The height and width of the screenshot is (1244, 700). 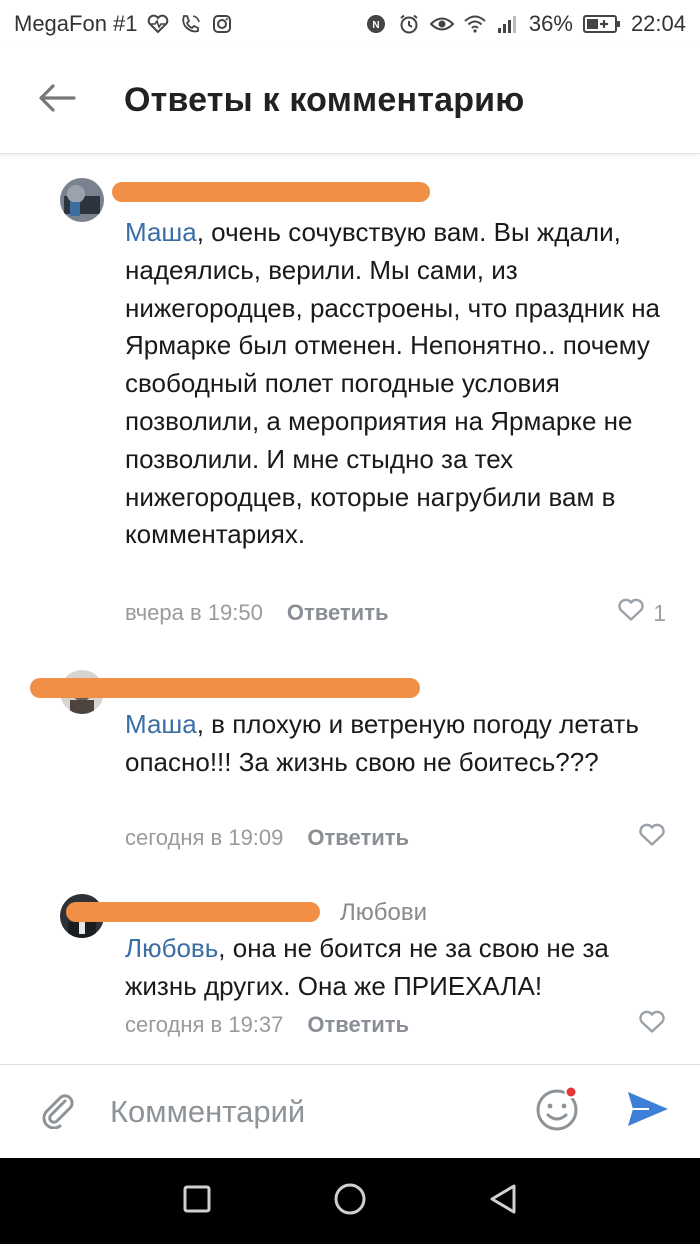 I want to click on comment-meta: сегодня в 19:37 Ответить, so click(x=397, y=1025).